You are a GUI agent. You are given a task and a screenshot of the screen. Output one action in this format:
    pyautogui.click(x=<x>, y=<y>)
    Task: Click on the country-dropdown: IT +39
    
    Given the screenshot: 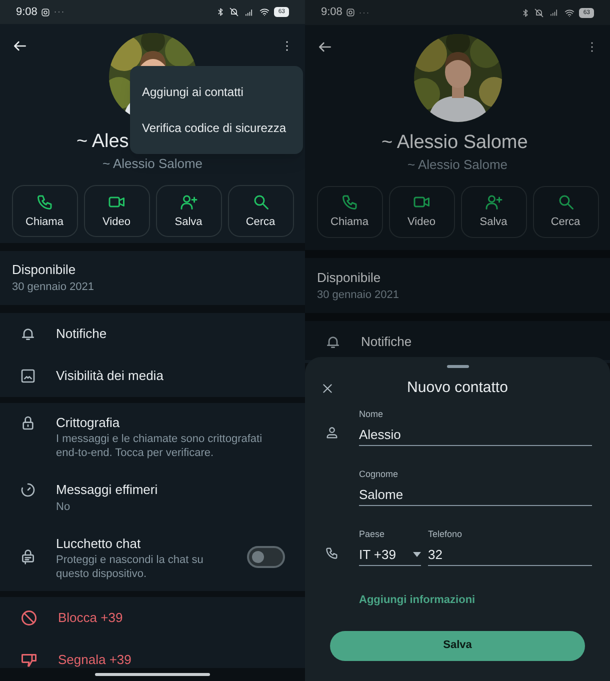 What is the action you would take?
    pyautogui.click(x=390, y=556)
    